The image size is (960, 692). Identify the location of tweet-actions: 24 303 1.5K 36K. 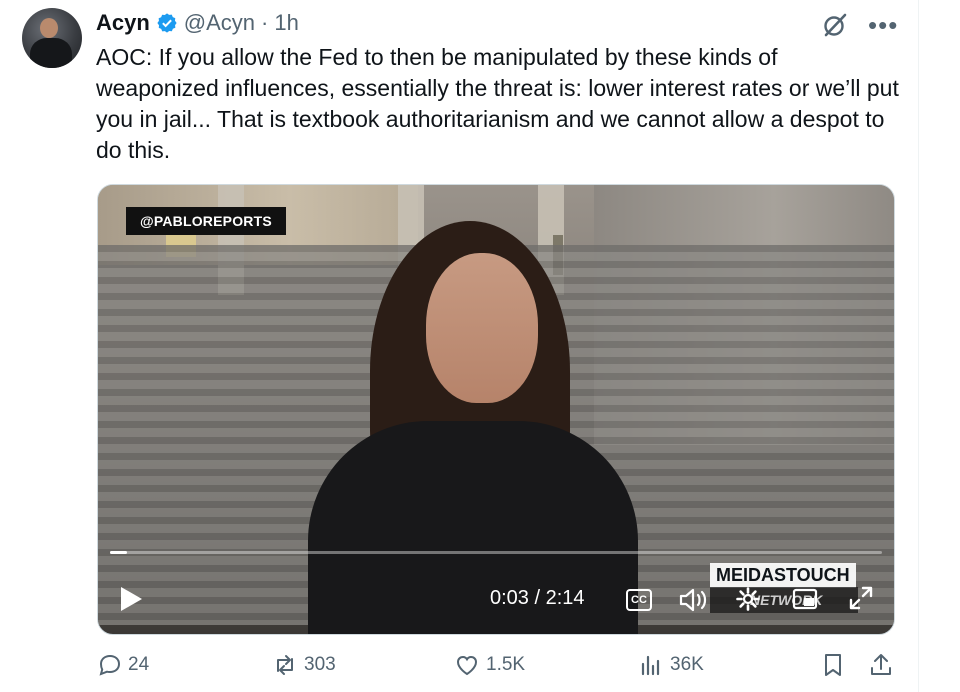
(496, 669).